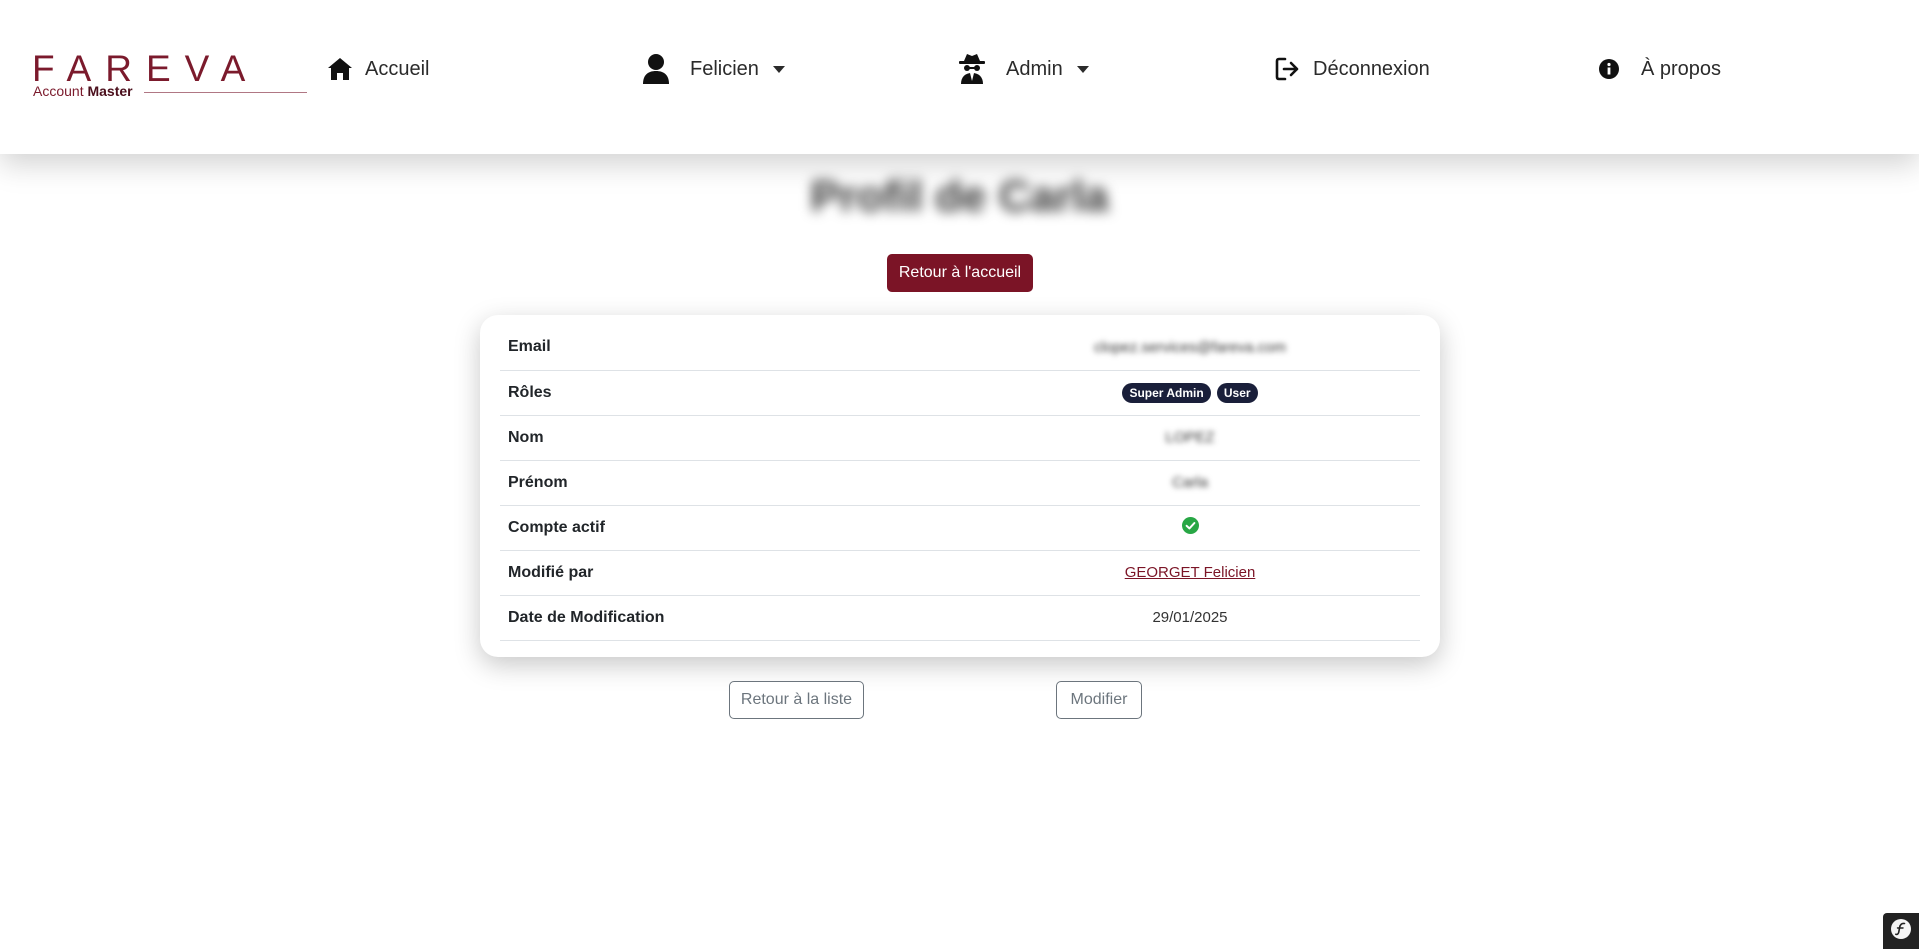 The image size is (1919, 949). I want to click on home-icon, so click(340, 69).